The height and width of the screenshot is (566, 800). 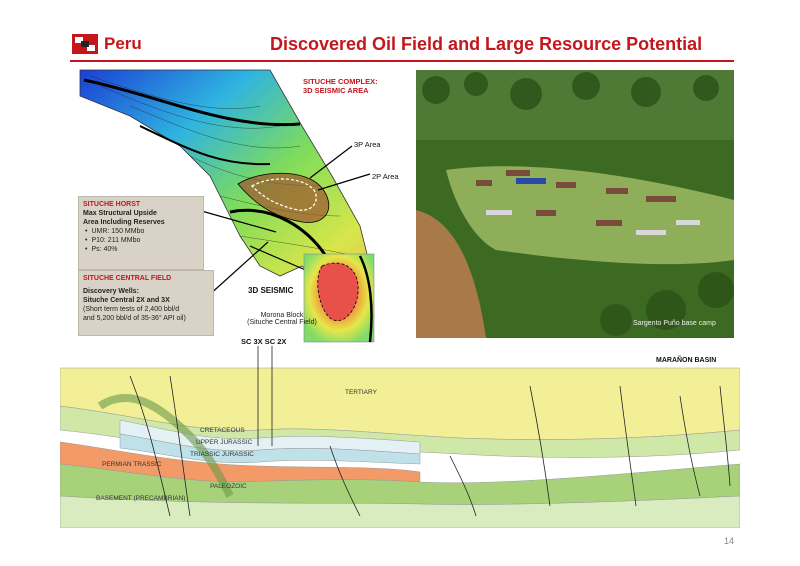 I want to click on paleozoic-label: PALEOZOIC, so click(x=228, y=486).